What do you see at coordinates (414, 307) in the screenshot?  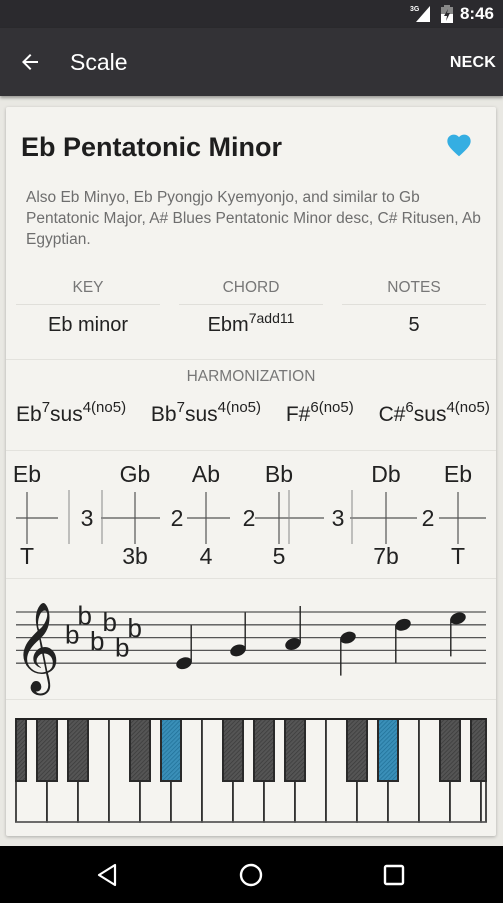 I see `info-notes: NOTES 5` at bounding box center [414, 307].